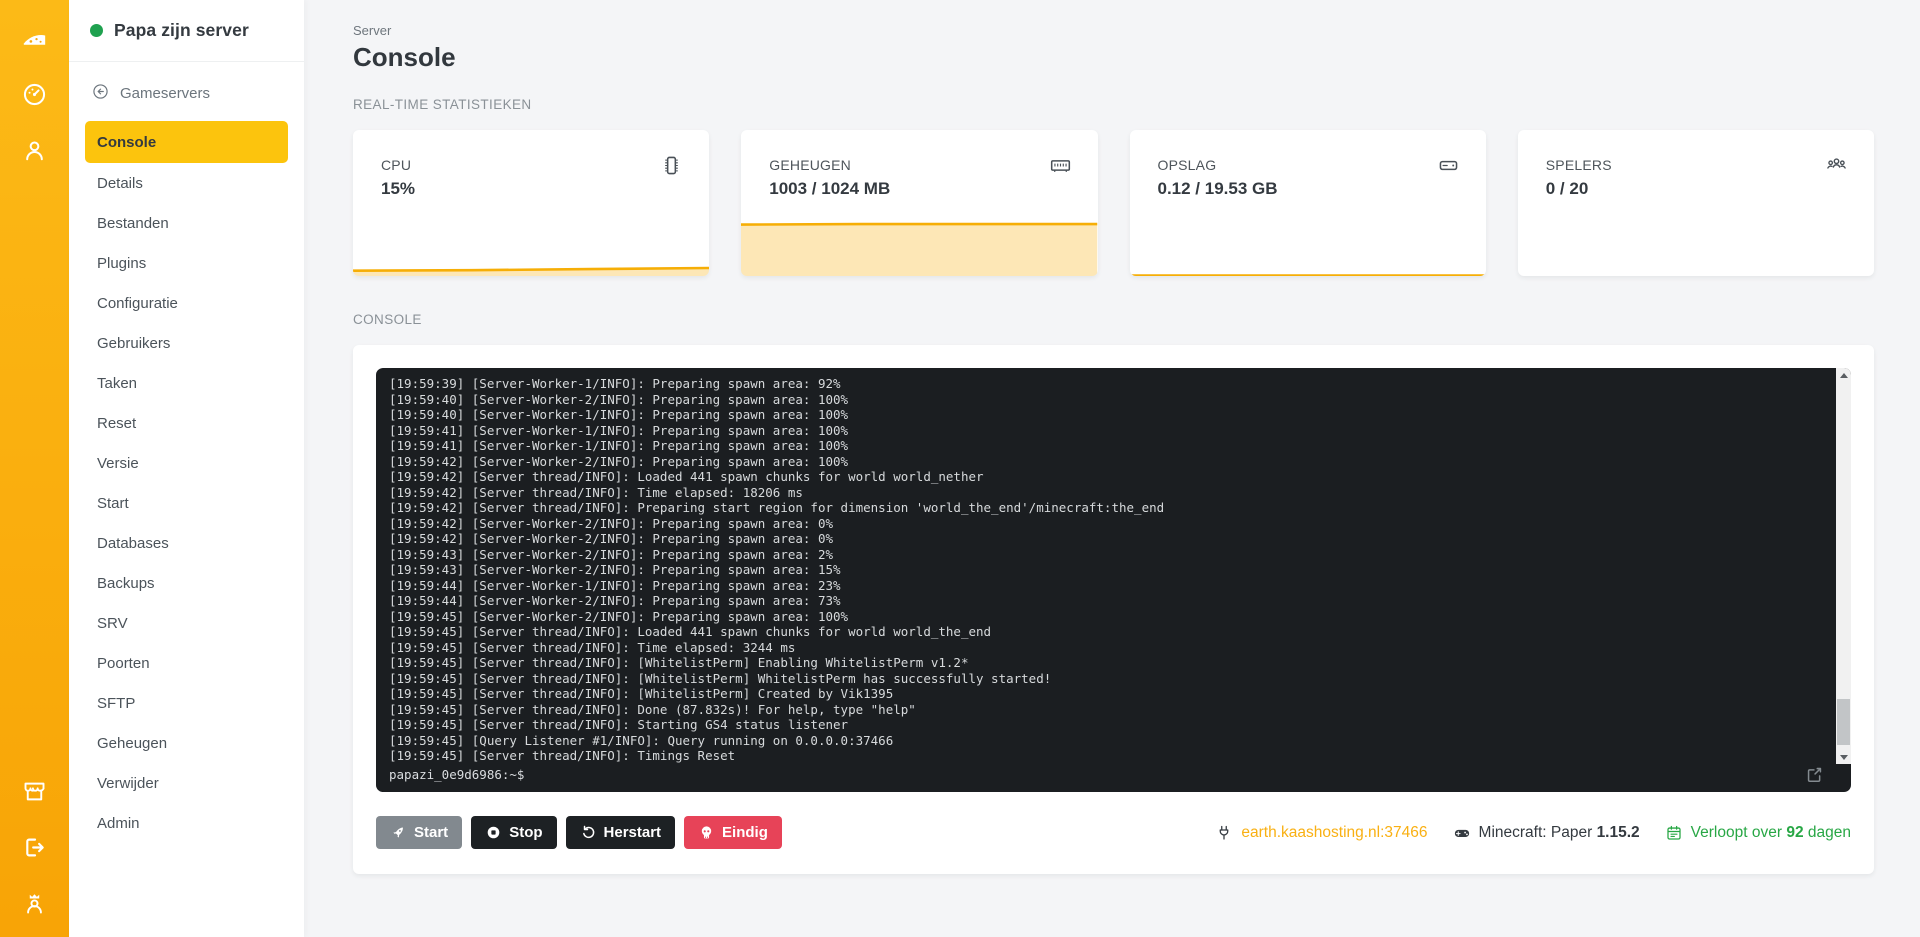 The image size is (1920, 937). I want to click on sidebar-item-reset: Reset, so click(186, 423).